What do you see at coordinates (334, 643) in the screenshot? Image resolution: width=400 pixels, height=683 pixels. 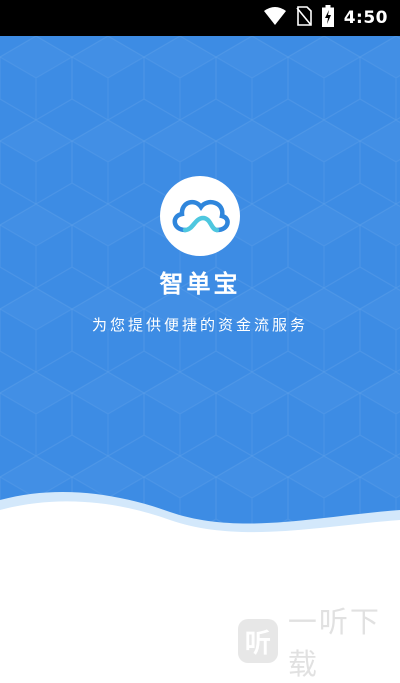 I see `watermark-text: 一听下载` at bounding box center [334, 643].